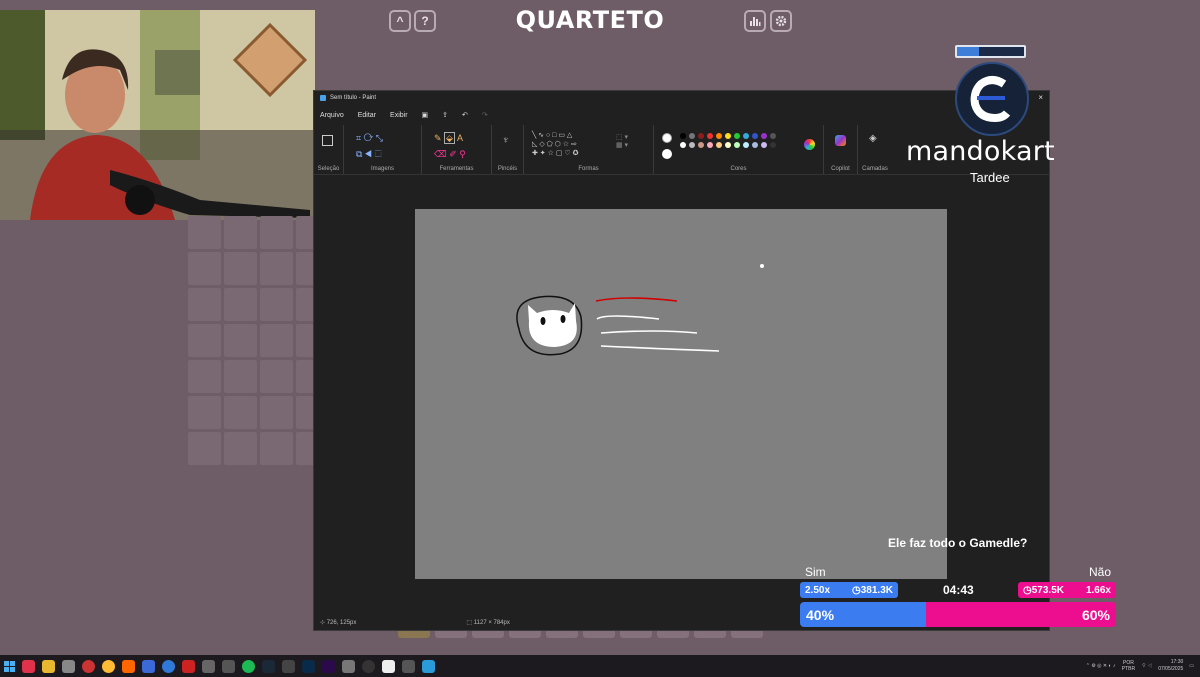  I want to click on app-icon, so click(128, 666).